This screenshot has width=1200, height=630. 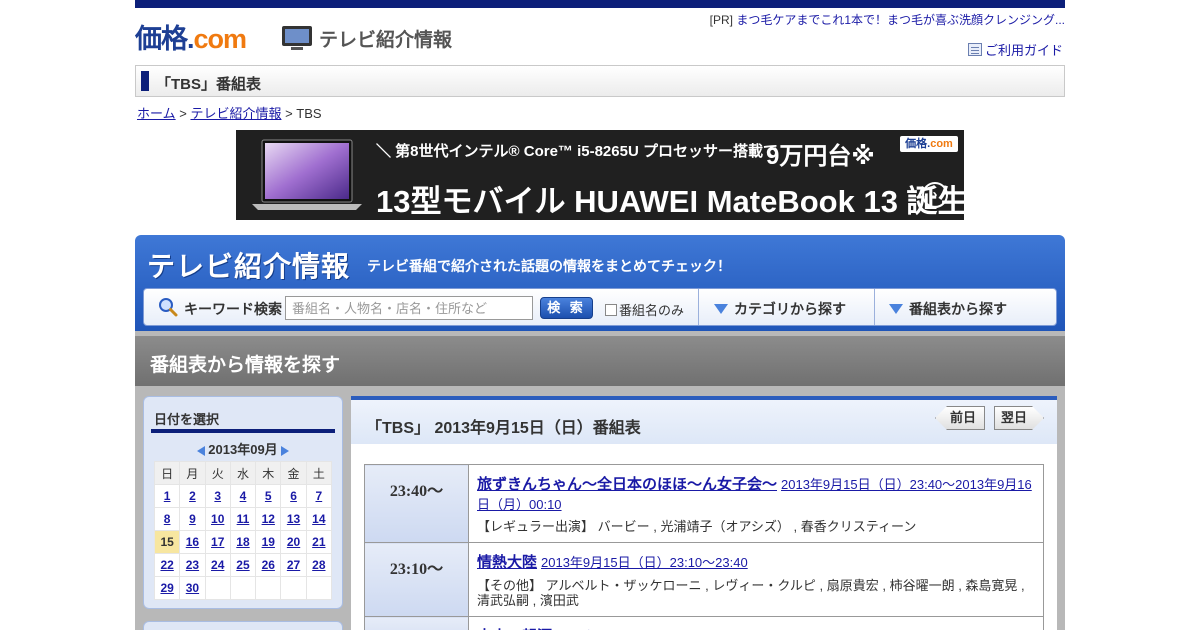 I want to click on calendar-day-cell: 20, so click(x=293, y=542).